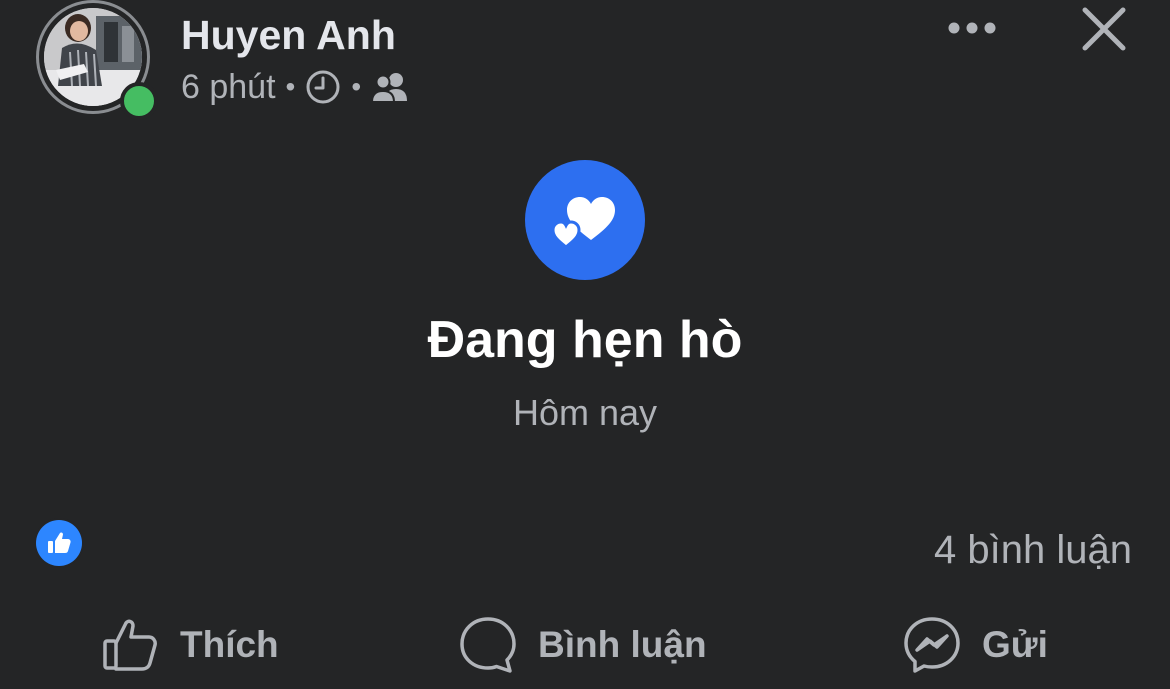 This screenshot has height=689, width=1170. What do you see at coordinates (139, 101) in the screenshot?
I see `online-status-dot` at bounding box center [139, 101].